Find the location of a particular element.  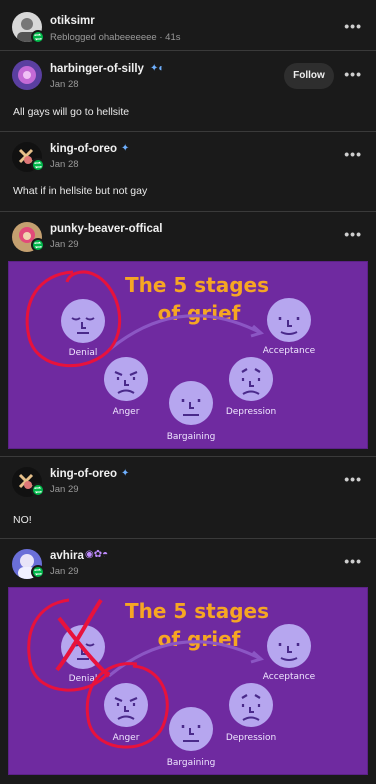

post-header-avhira: avhira ◉✿◓ Jan 29 ••• is located at coordinates (188, 564).